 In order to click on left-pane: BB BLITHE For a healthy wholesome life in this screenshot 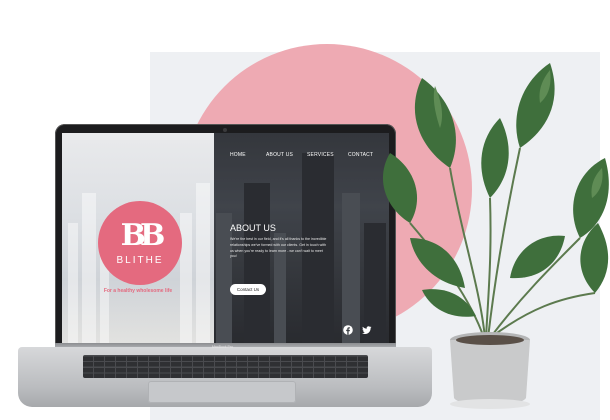, I will do `click(138, 238)`.